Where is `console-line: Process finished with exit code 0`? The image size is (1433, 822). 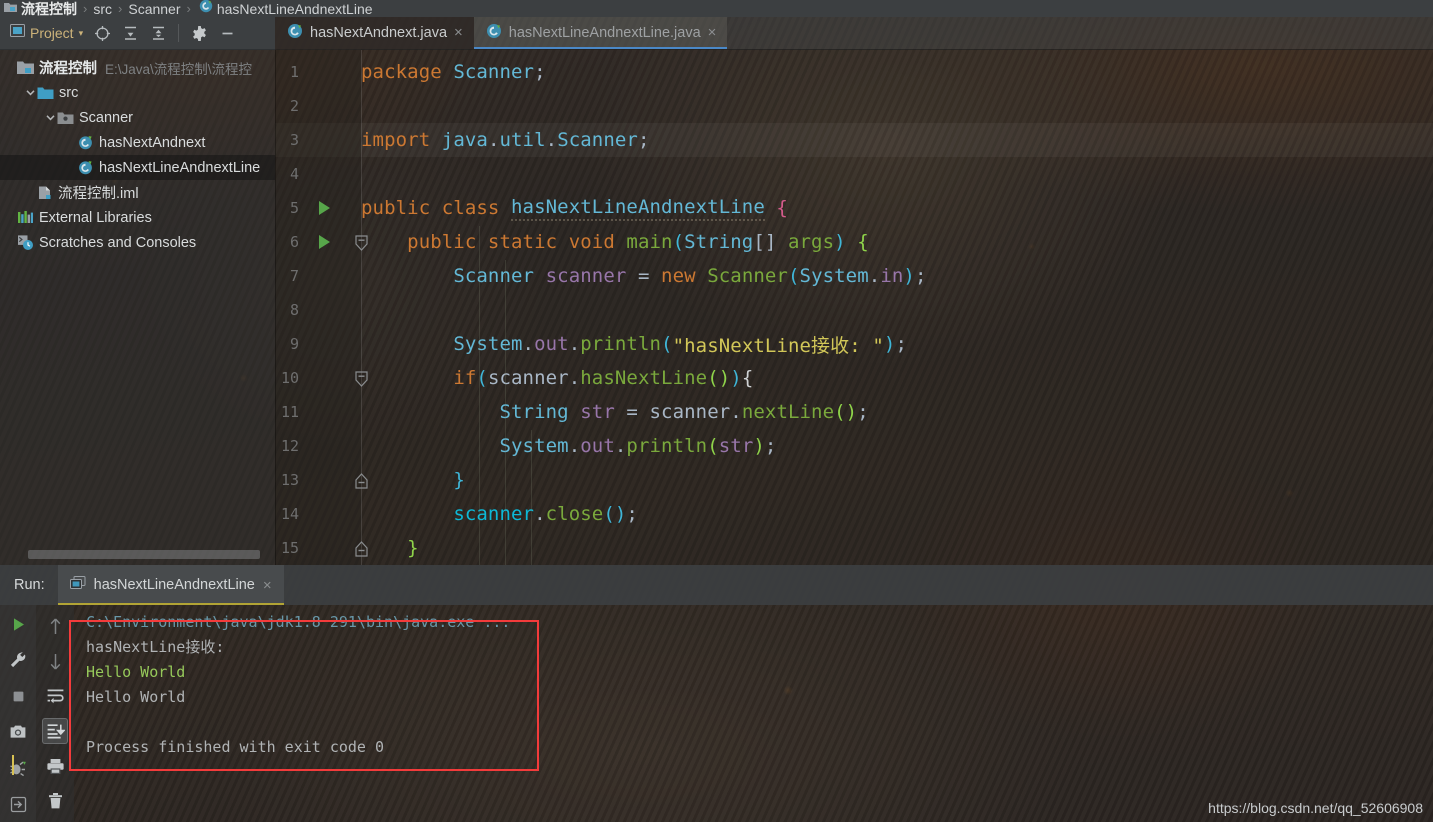 console-line: Process finished with exit code 0 is located at coordinates (235, 747).